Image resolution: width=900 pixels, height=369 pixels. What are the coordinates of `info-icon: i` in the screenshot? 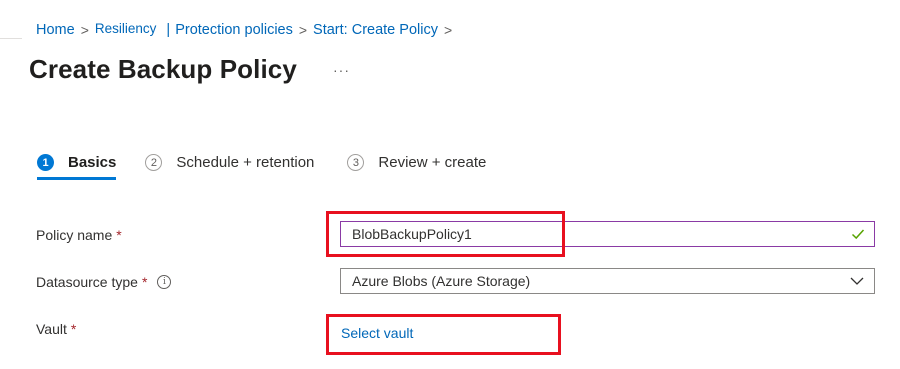 It's located at (164, 282).